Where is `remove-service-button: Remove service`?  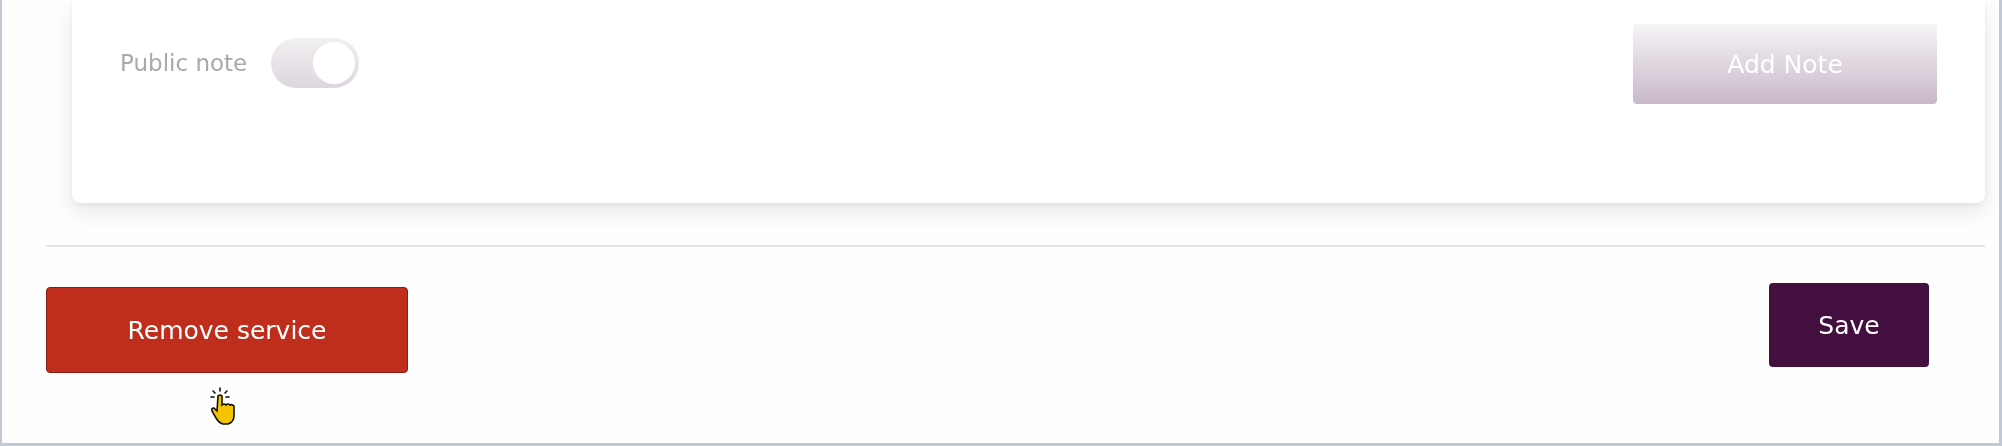
remove-service-button: Remove service is located at coordinates (227, 330).